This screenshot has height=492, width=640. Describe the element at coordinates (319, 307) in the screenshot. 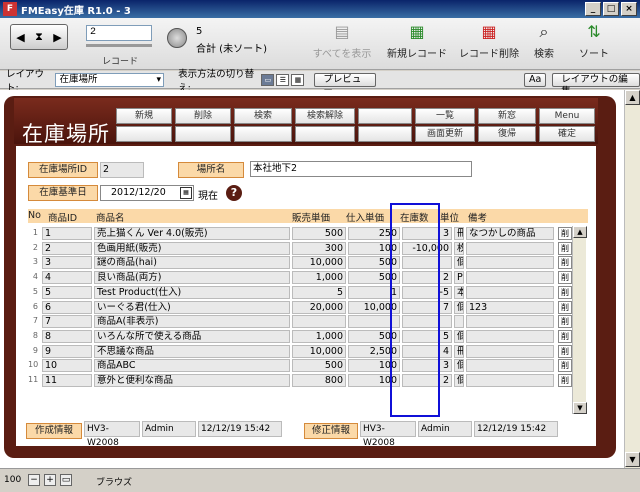

I see `cell-price: 20,000` at that location.